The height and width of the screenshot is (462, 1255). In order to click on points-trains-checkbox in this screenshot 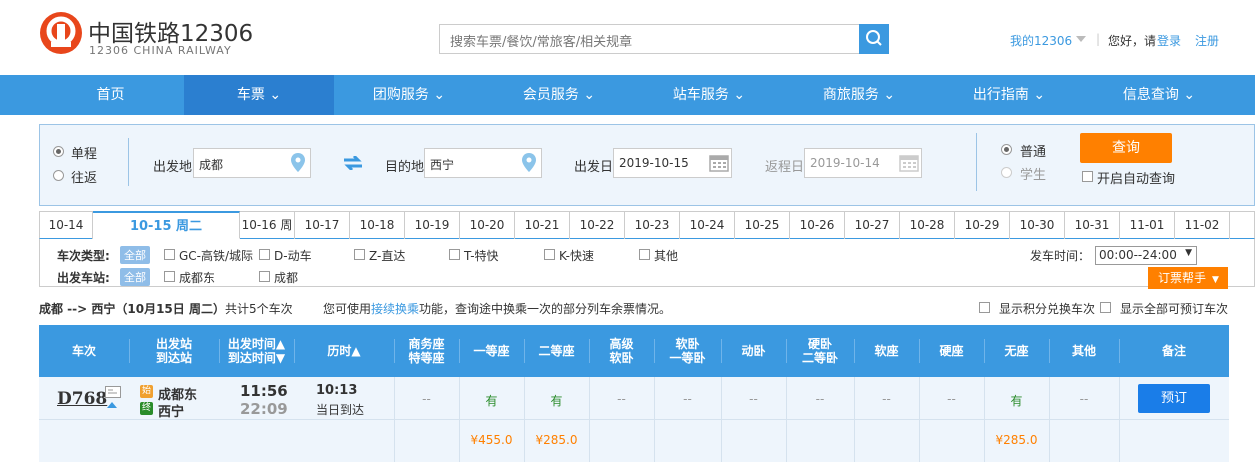, I will do `click(984, 307)`.